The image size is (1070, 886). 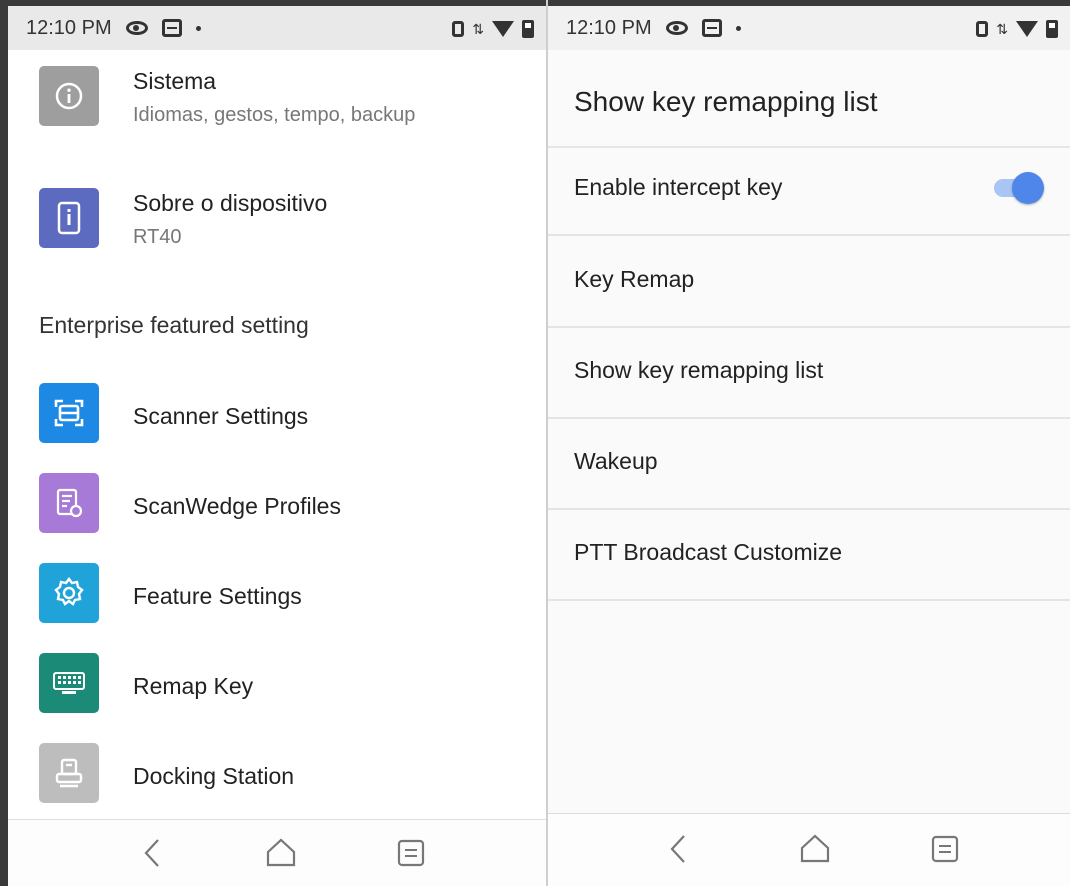 I want to click on setting-title: Remap Key, so click(x=193, y=686).